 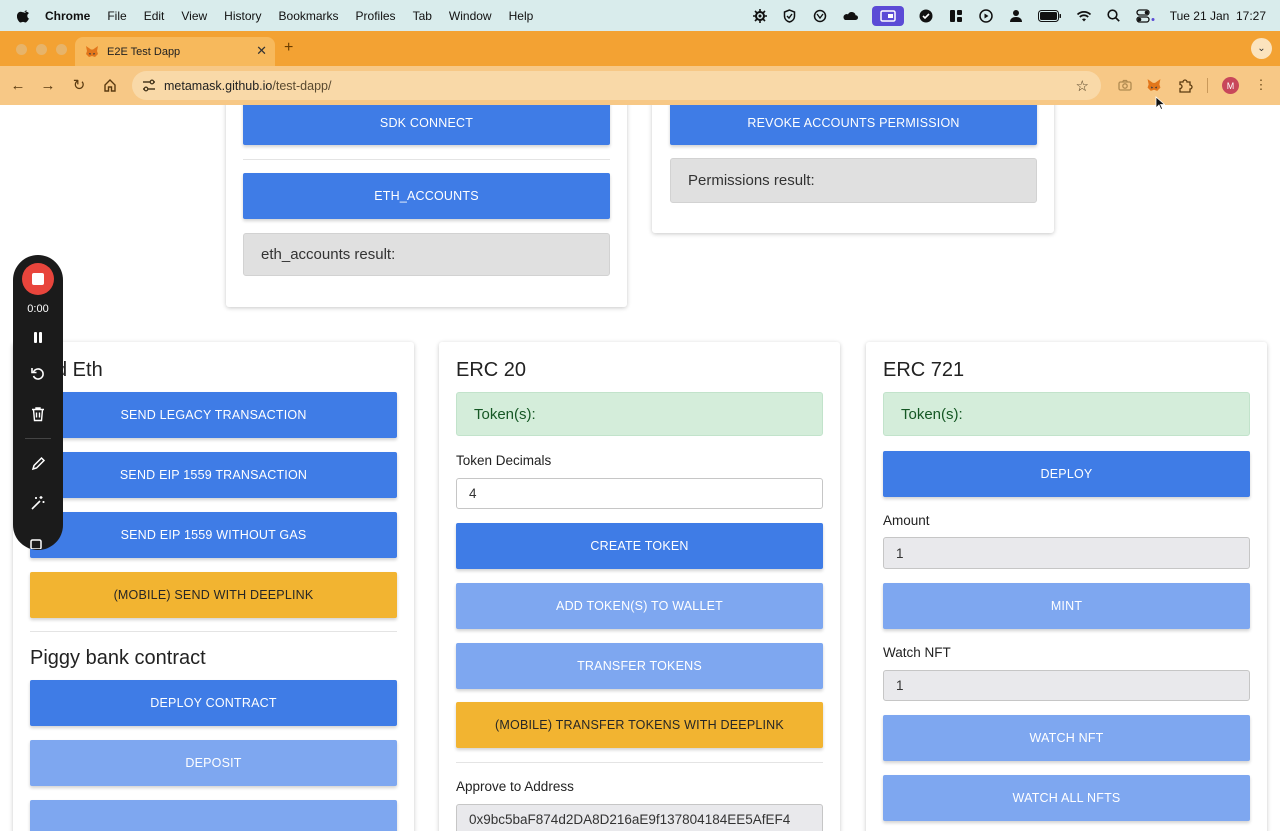 I want to click on window-zoom-button, so click(x=61, y=49).